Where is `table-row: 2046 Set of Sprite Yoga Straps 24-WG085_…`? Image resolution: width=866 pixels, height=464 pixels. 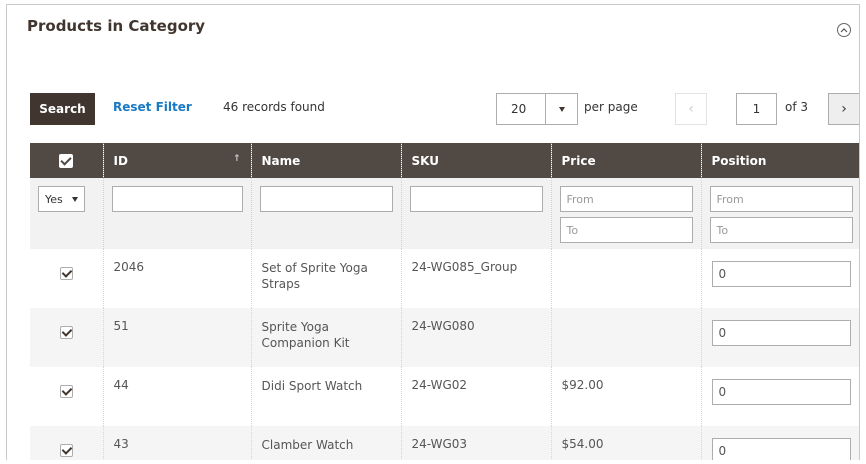
table-row: 2046 Set of Sprite Yoga Straps 24-WG085_… is located at coordinates (444, 278).